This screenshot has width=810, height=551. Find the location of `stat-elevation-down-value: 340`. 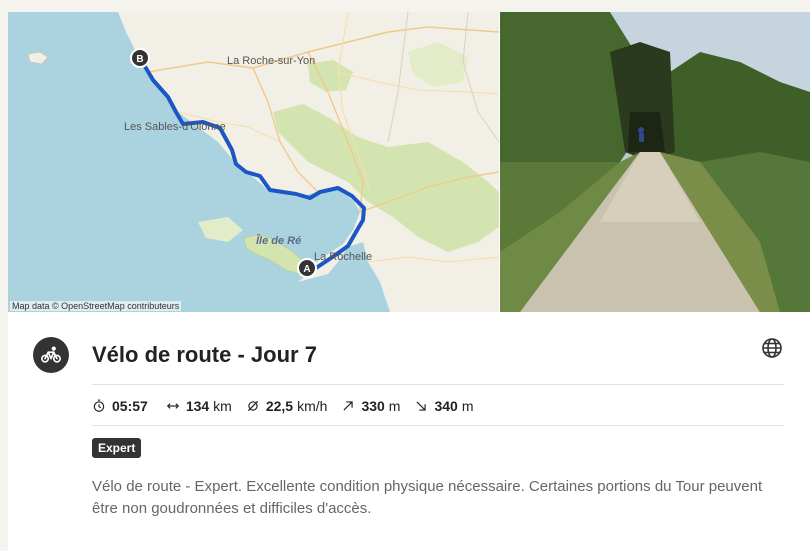

stat-elevation-down-value: 340 is located at coordinates (446, 406).